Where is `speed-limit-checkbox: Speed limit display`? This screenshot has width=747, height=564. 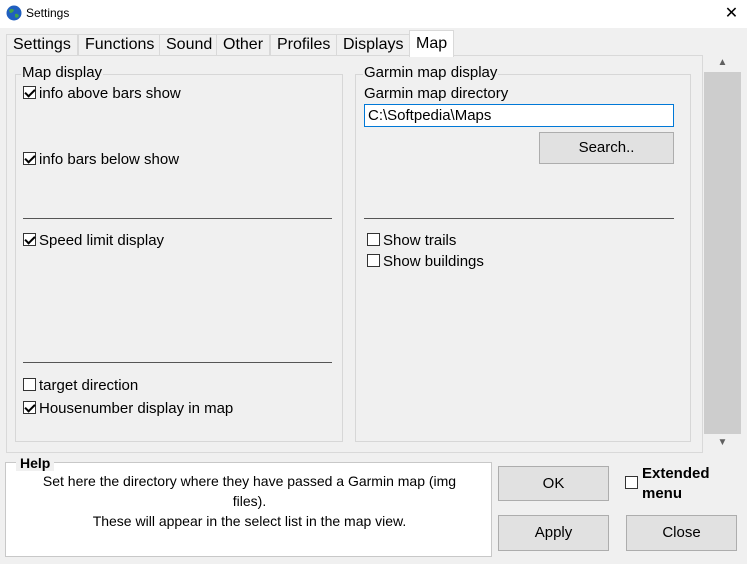 speed-limit-checkbox: Speed limit display is located at coordinates (93, 240).